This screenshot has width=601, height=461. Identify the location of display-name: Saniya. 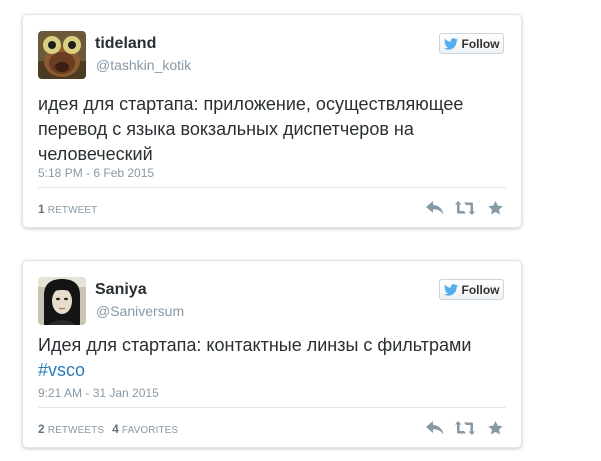
(121, 290).